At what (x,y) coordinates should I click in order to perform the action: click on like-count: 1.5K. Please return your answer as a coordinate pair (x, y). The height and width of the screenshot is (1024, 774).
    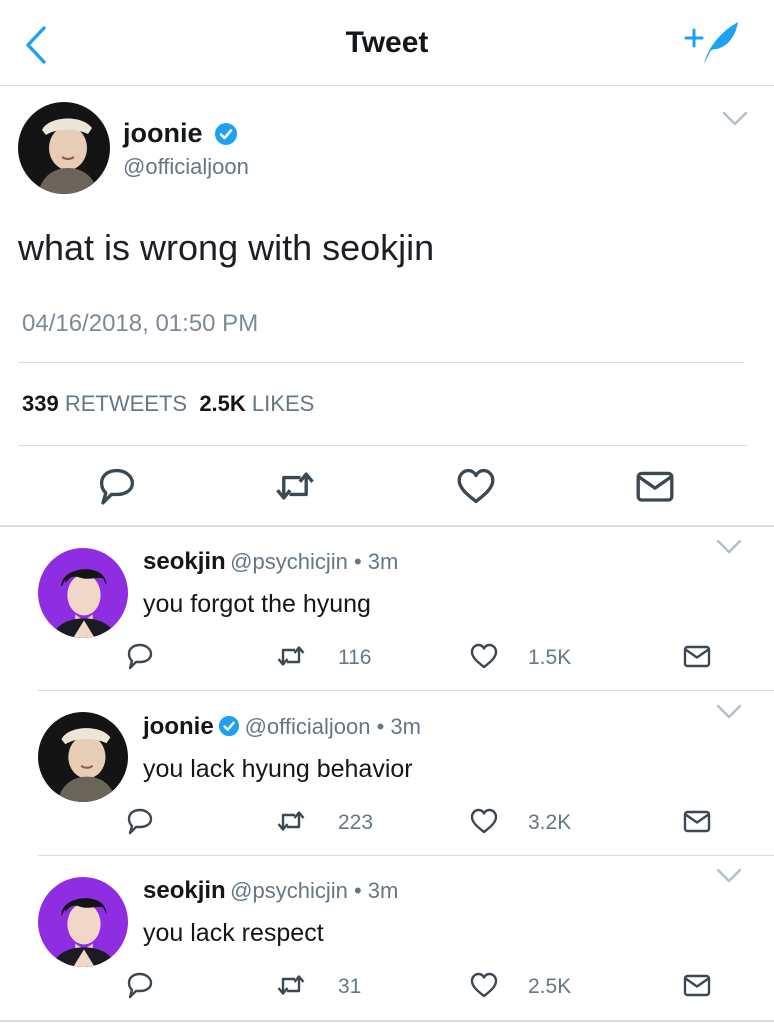
    Looking at the image, I should click on (550, 657).